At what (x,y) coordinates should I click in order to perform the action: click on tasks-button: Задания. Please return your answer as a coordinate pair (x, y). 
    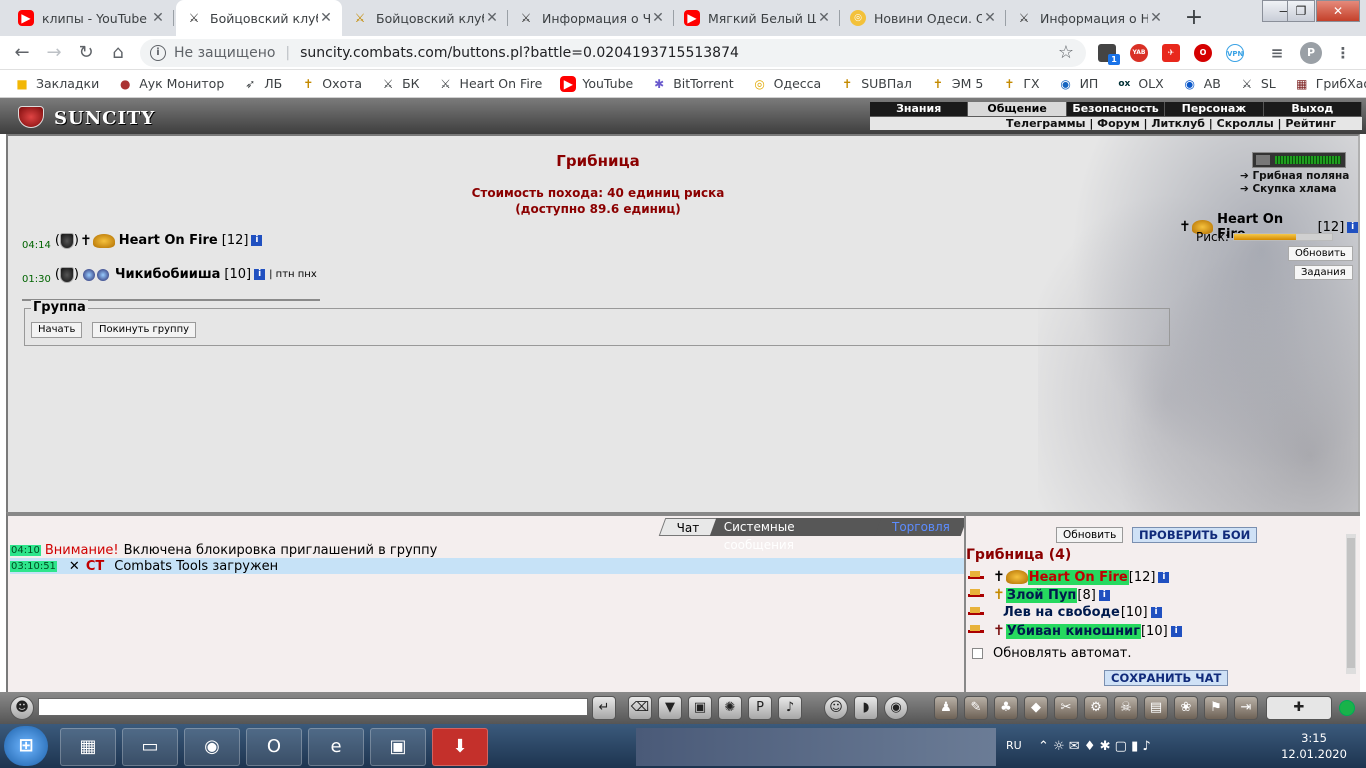
    Looking at the image, I should click on (1323, 272).